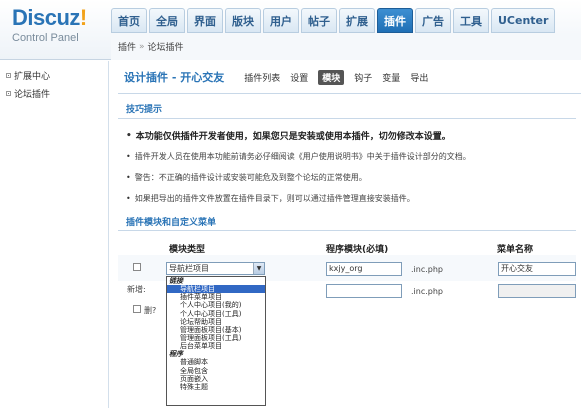 The width and height of the screenshot is (581, 408). What do you see at coordinates (189, 268) in the screenshot?
I see `select-value: 导航栏项目` at bounding box center [189, 268].